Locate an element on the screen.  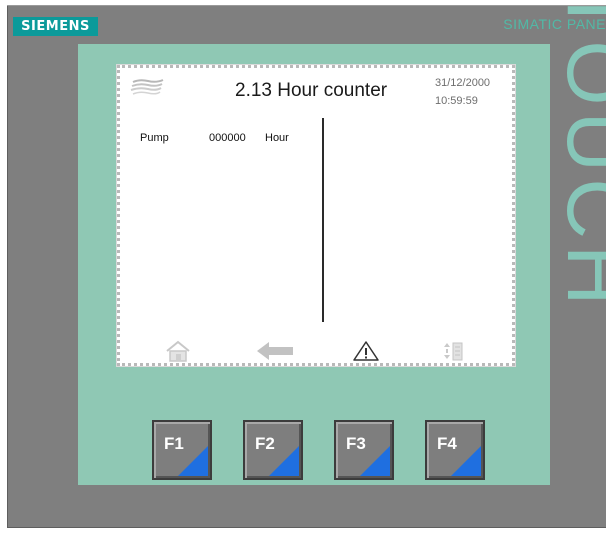
settings-icon is located at coordinates (454, 351).